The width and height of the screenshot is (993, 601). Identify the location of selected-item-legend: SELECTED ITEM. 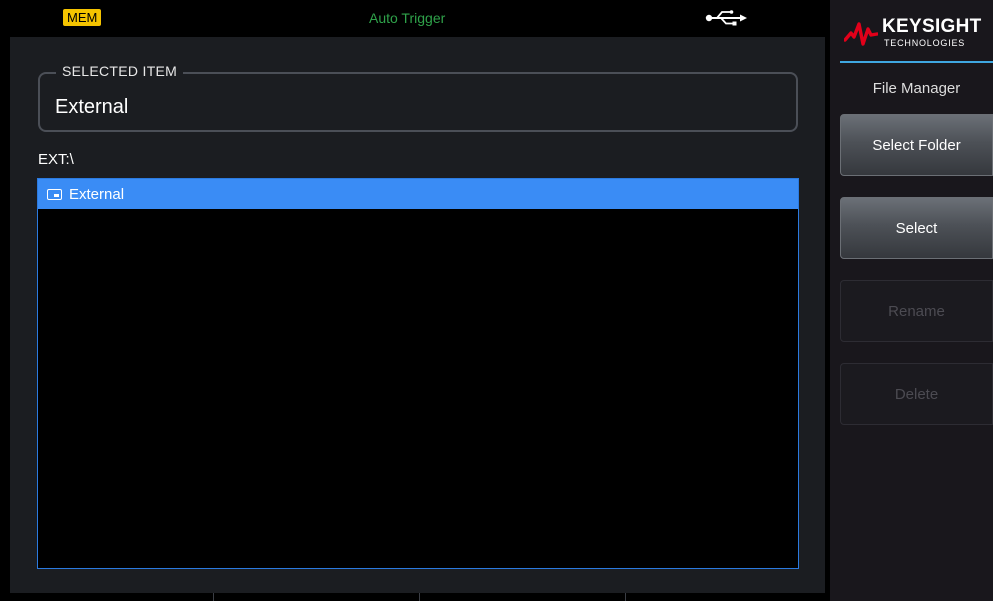
(120, 71).